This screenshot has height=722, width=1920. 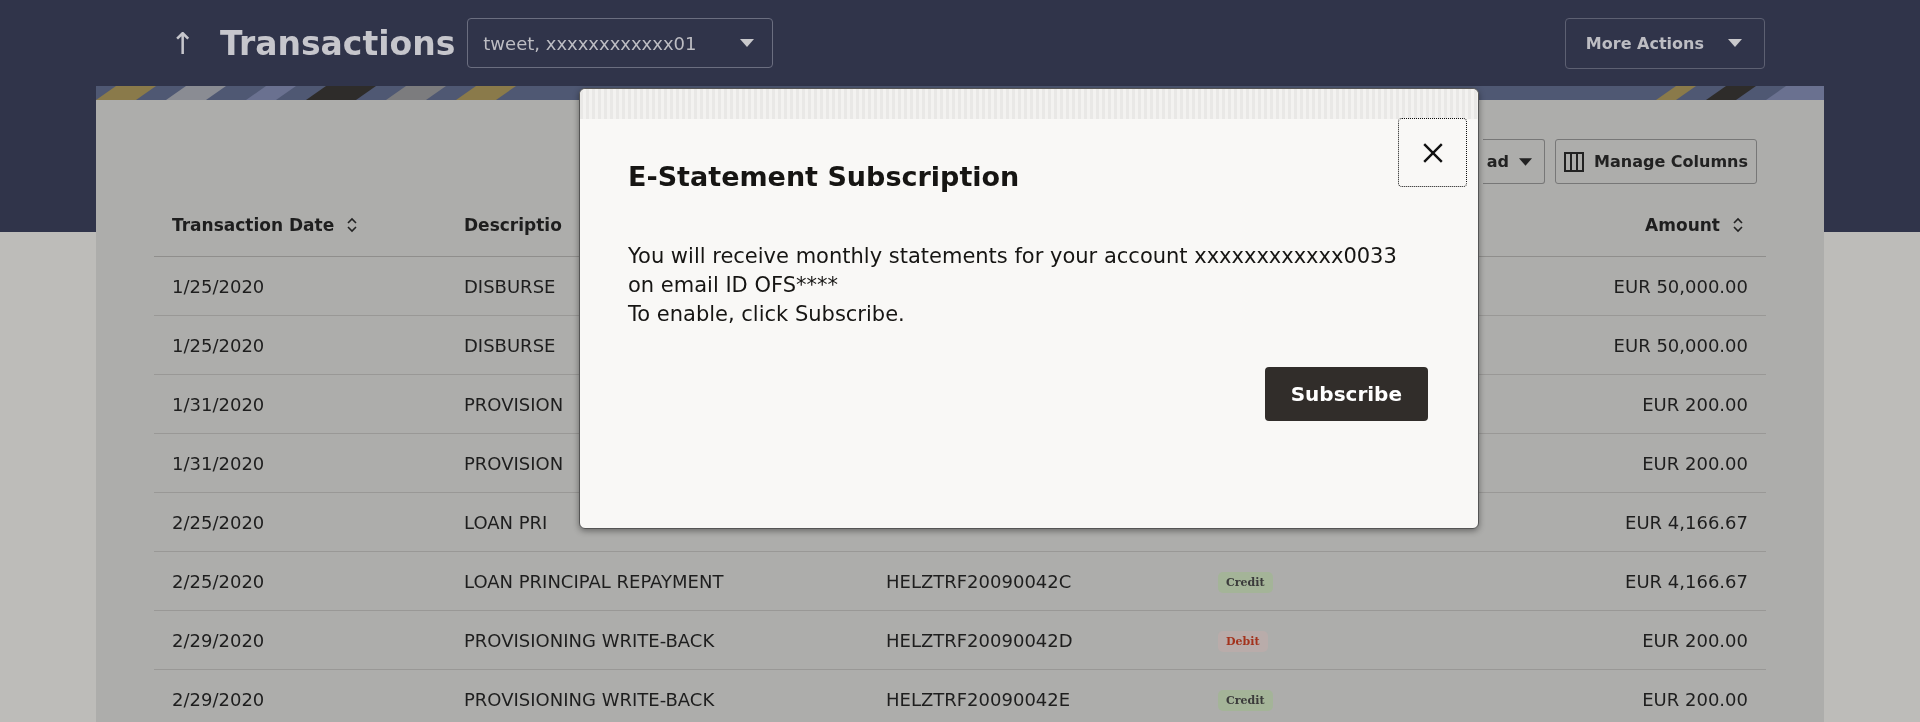 What do you see at coordinates (979, 640) in the screenshot?
I see `table-cell: HELZTRF20090042D` at bounding box center [979, 640].